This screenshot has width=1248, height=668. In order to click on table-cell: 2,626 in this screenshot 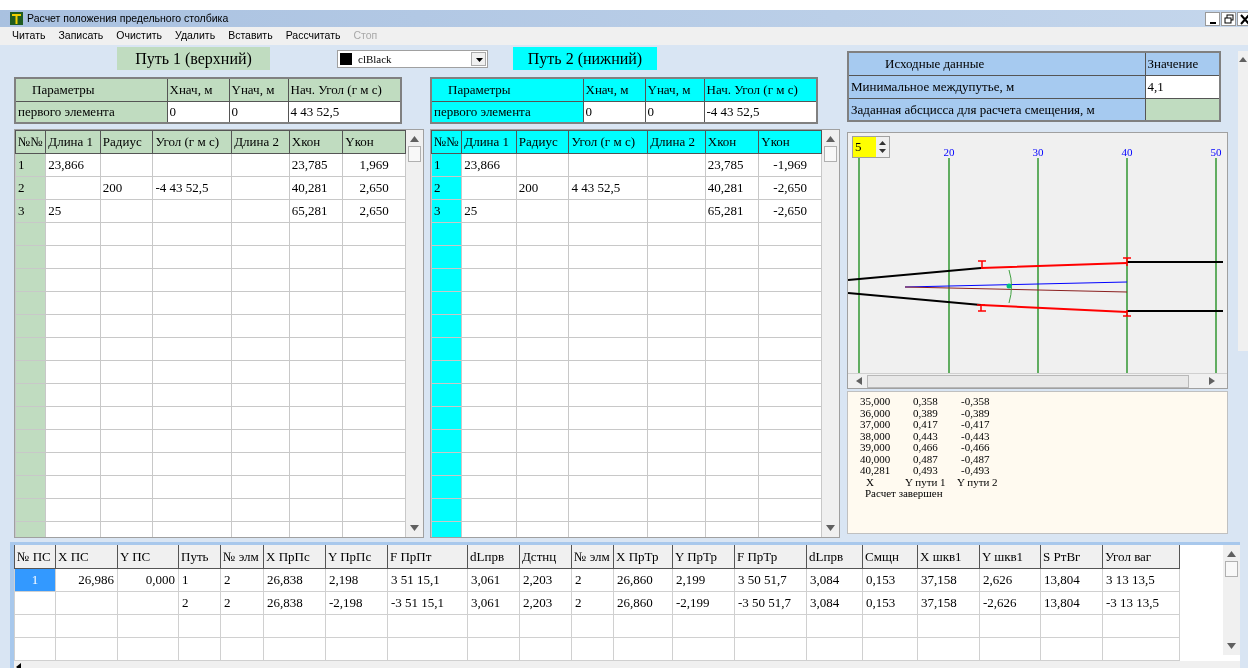, I will do `click(1010, 579)`.